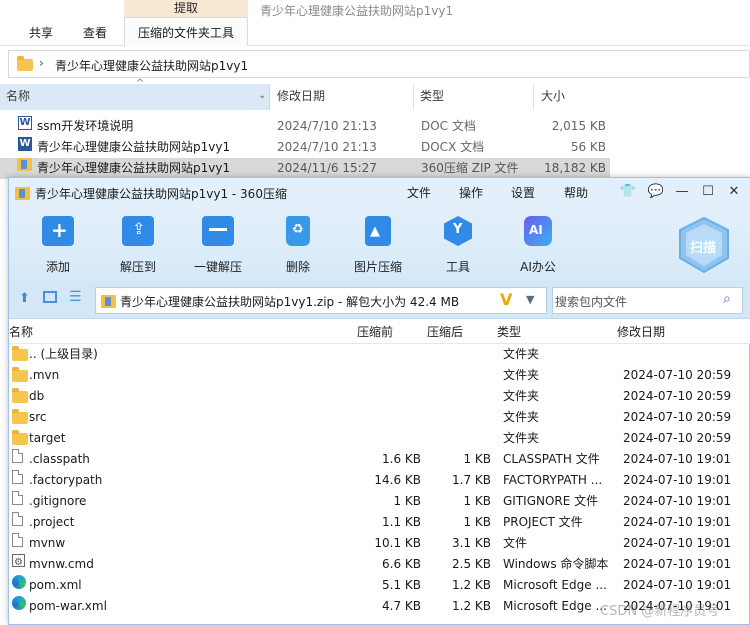 This screenshot has width=750, height=625. What do you see at coordinates (55, 585) in the screenshot?
I see `row-name: pom.xml` at bounding box center [55, 585].